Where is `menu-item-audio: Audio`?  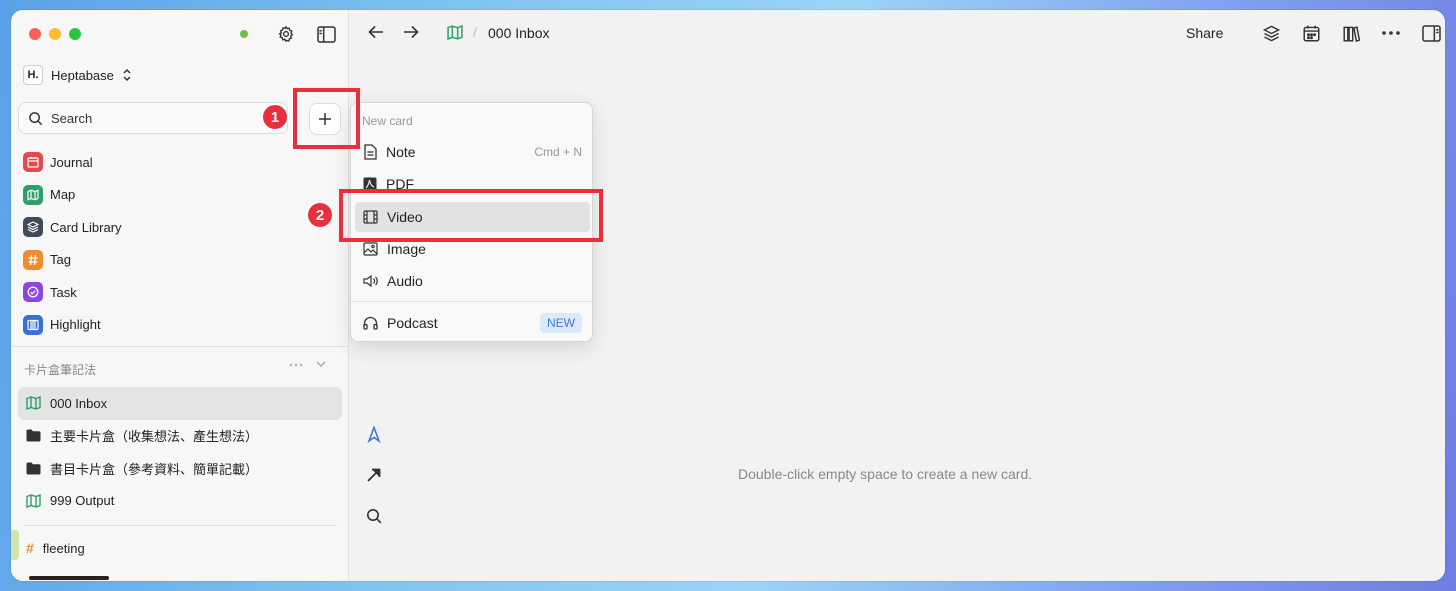
menu-item-audio: Audio is located at coordinates (472, 281).